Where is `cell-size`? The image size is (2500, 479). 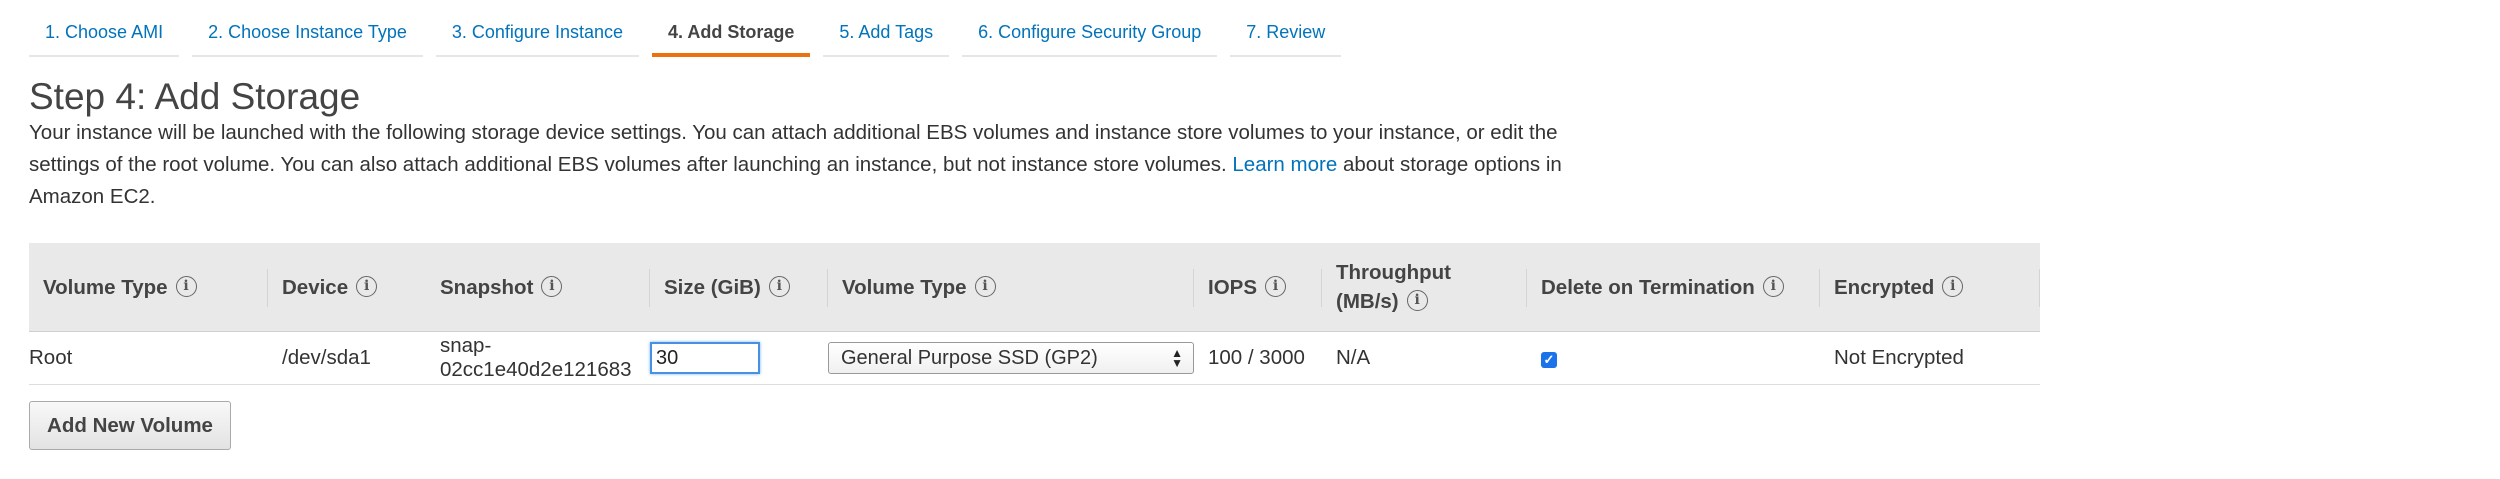 cell-size is located at coordinates (739, 358).